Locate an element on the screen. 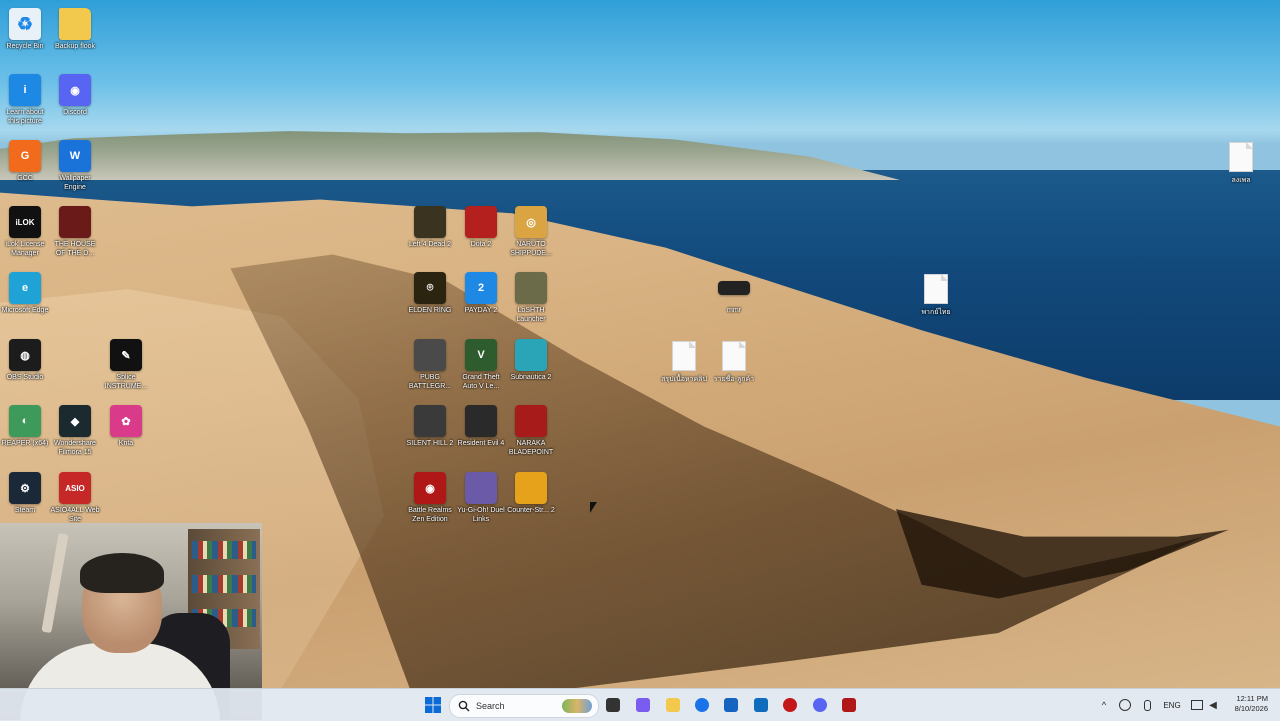 This screenshot has width=1280, height=721. desktop-icon: SILENT HILL 2 is located at coordinates (430, 426).